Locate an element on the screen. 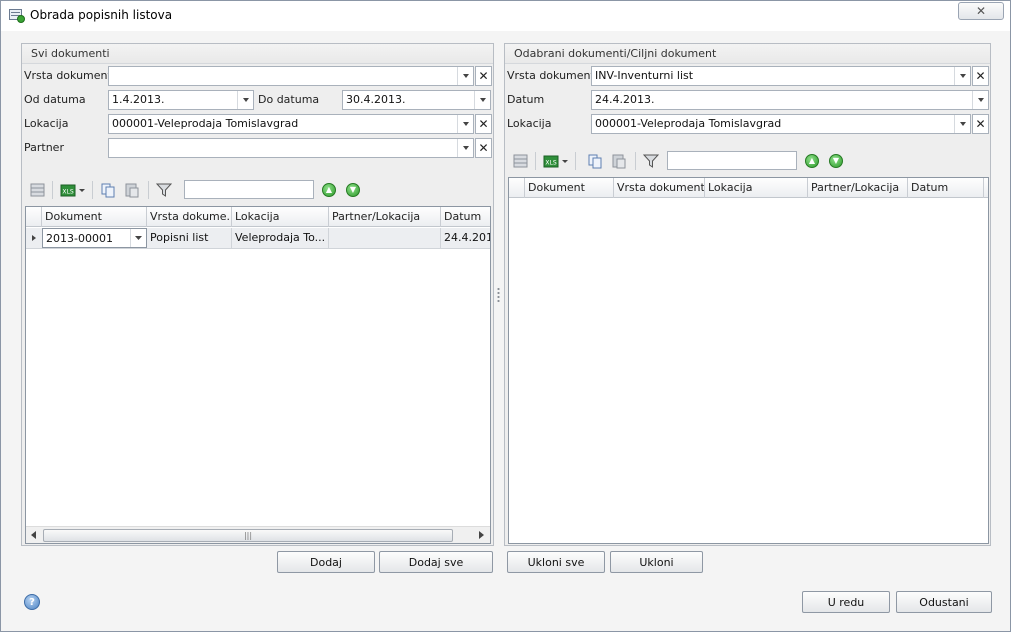 The height and width of the screenshot is (632, 1011). app-icon is located at coordinates (17, 16).